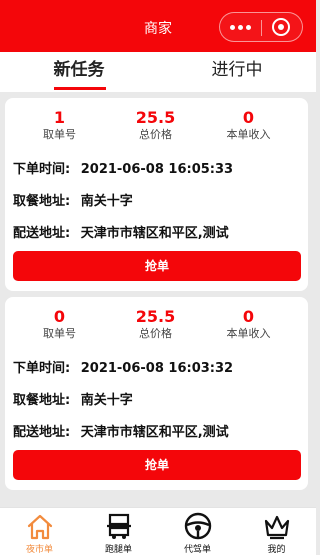 This screenshot has height=555, width=320. I want to click on nav-mine: 我的, so click(276, 531).